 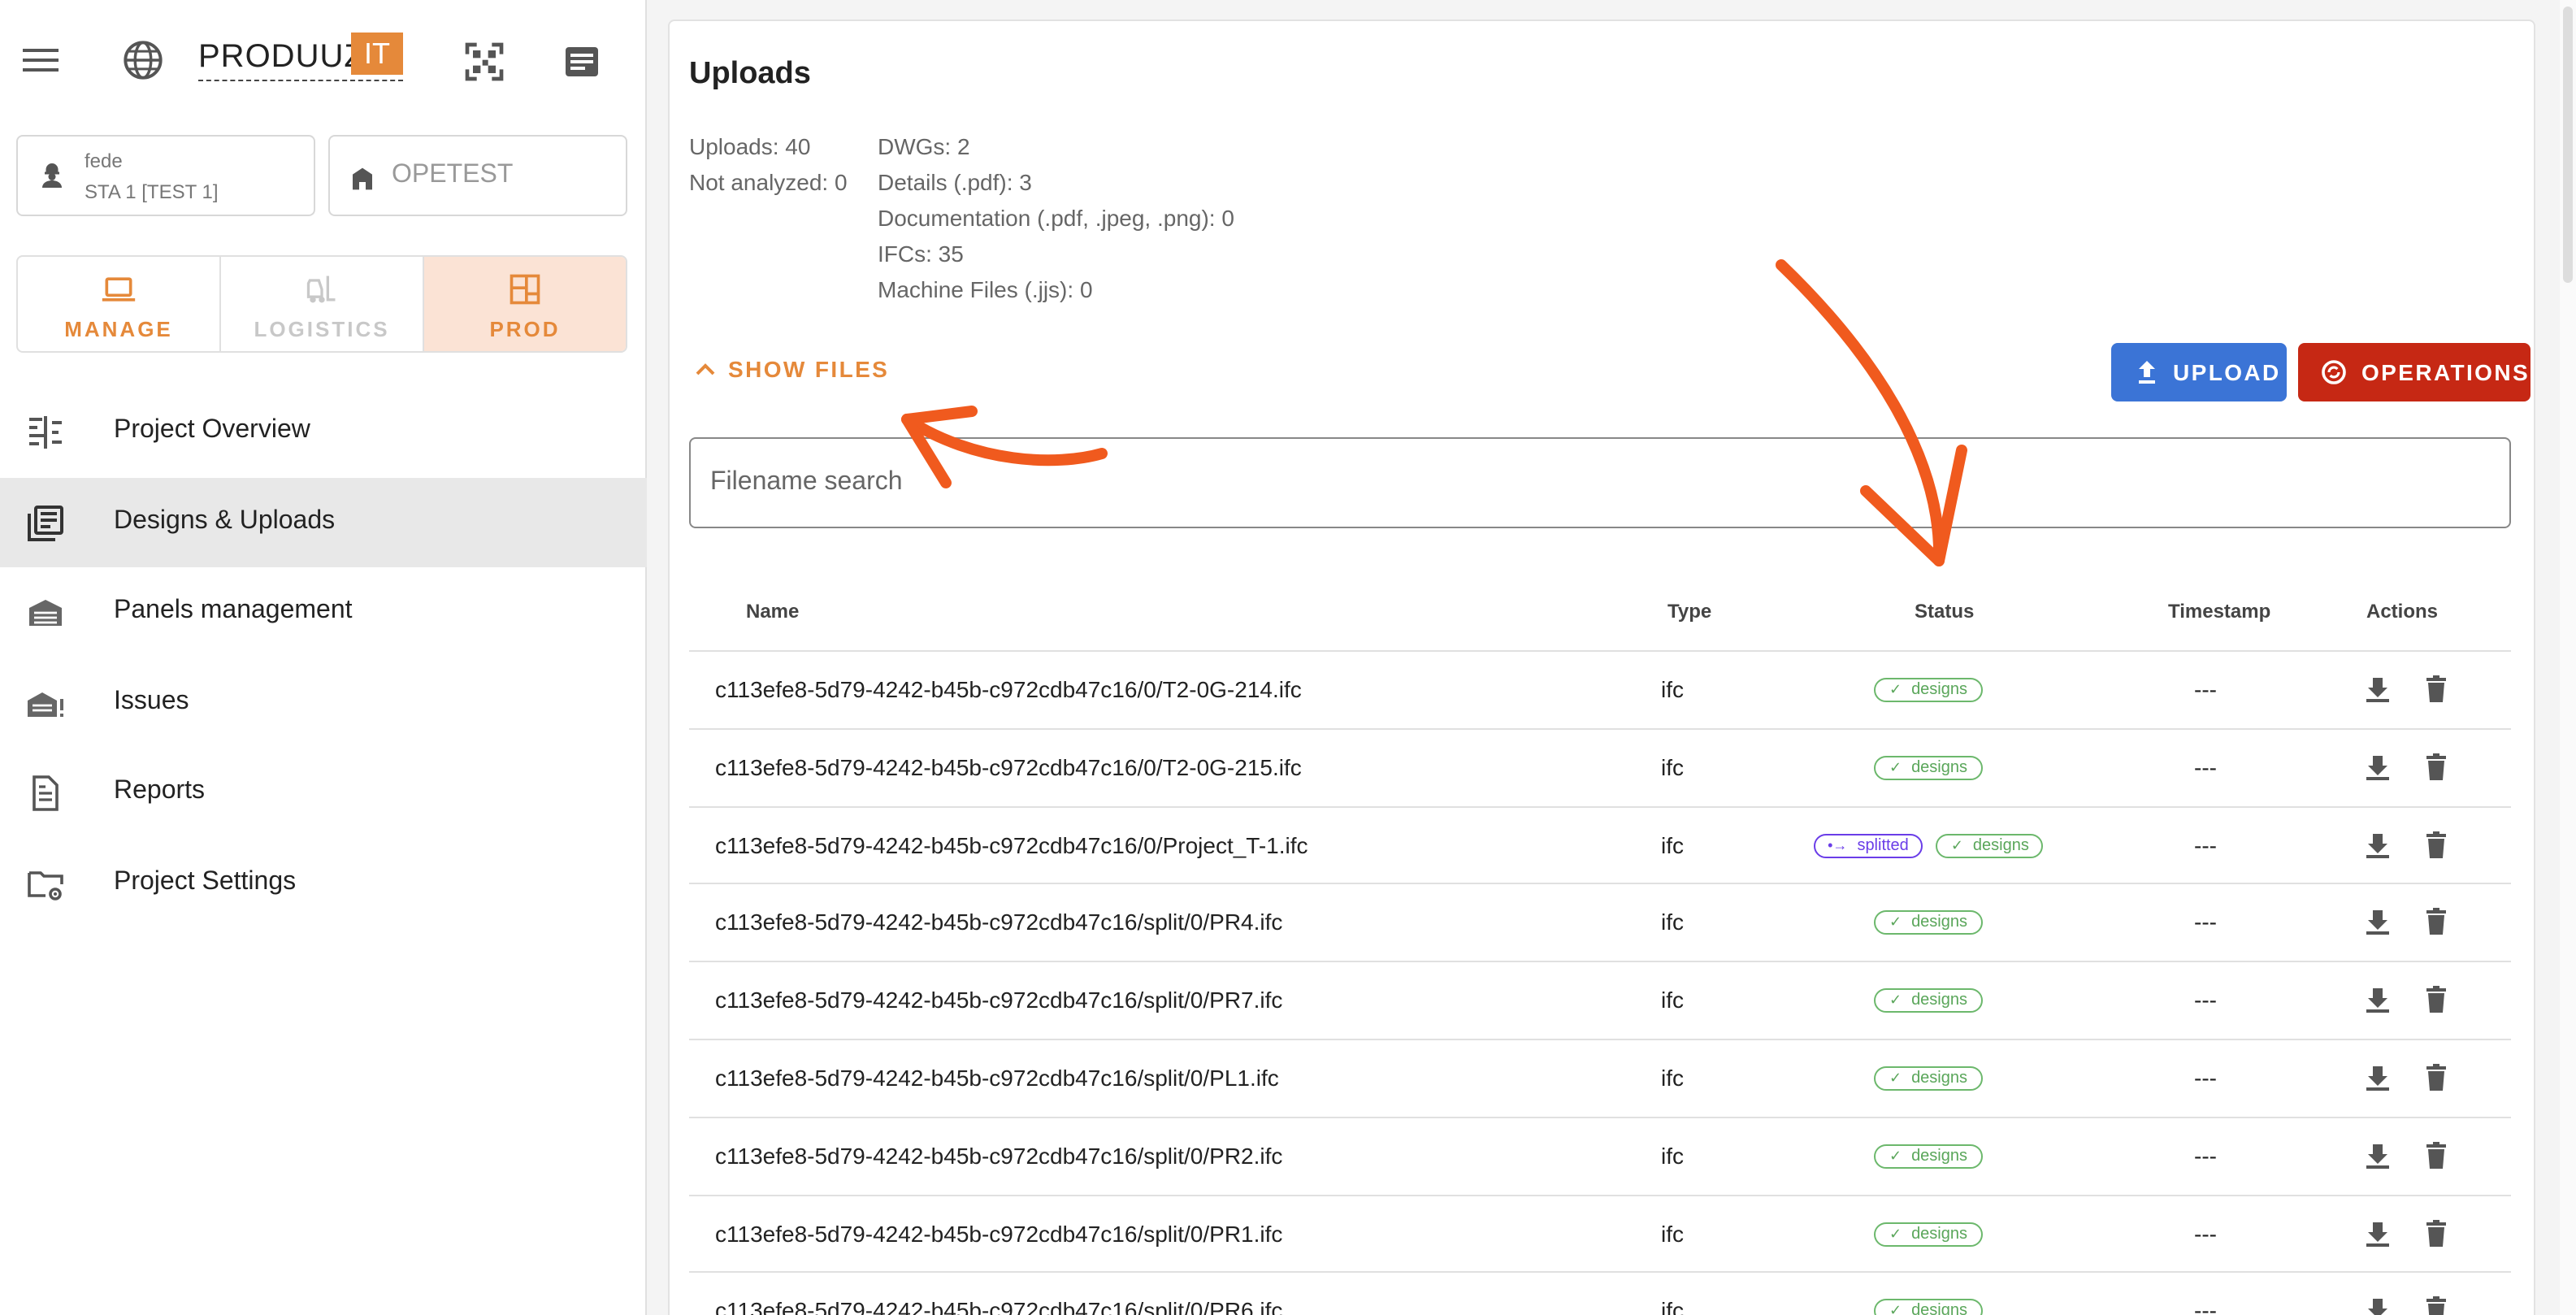 I want to click on user-name: fede, so click(x=104, y=161).